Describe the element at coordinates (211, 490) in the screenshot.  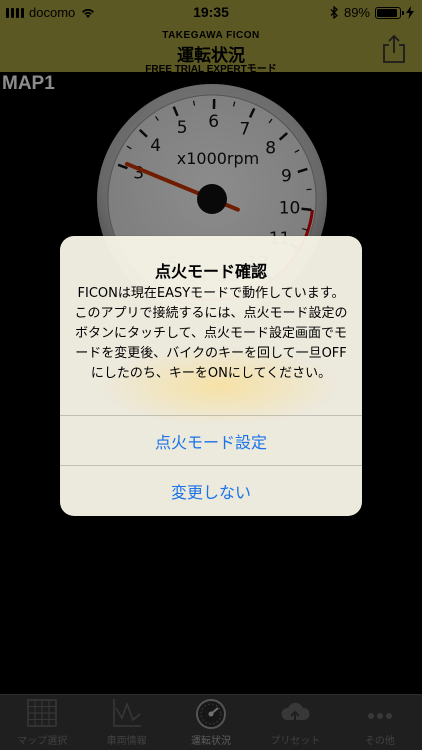
I see `no-change-button: 変更しない` at that location.